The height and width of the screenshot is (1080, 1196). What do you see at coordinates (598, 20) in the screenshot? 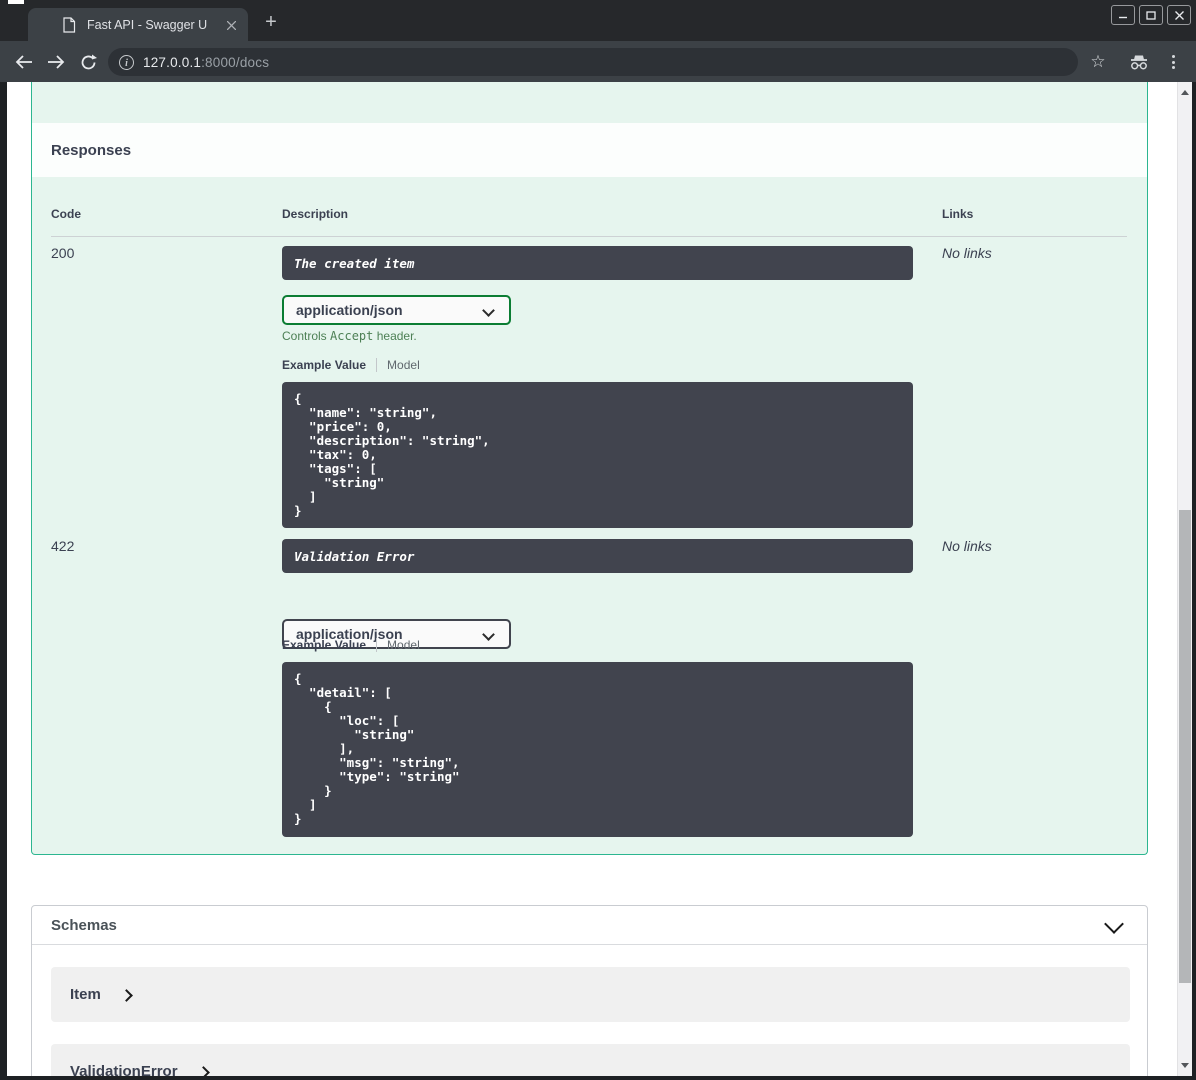
I see `titlebar: Fast API - Swagger UI +` at bounding box center [598, 20].